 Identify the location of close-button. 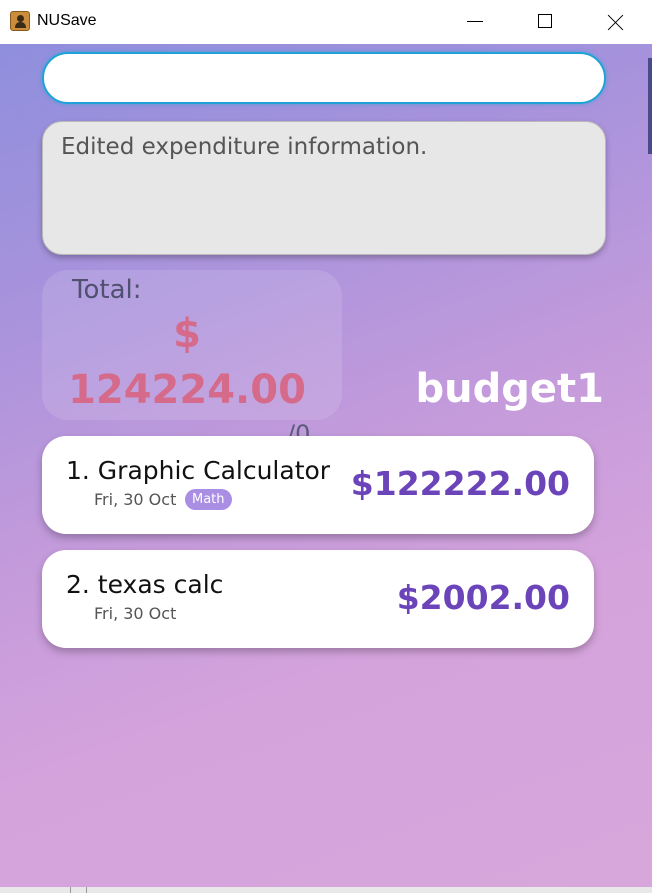
(615, 22).